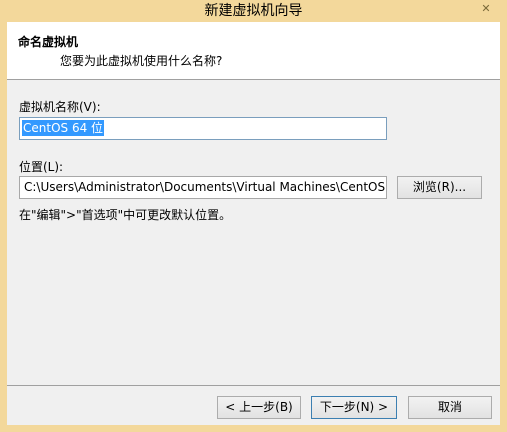 The height and width of the screenshot is (432, 507). What do you see at coordinates (41, 167) in the screenshot?
I see `location-label: 位置(L):` at bounding box center [41, 167].